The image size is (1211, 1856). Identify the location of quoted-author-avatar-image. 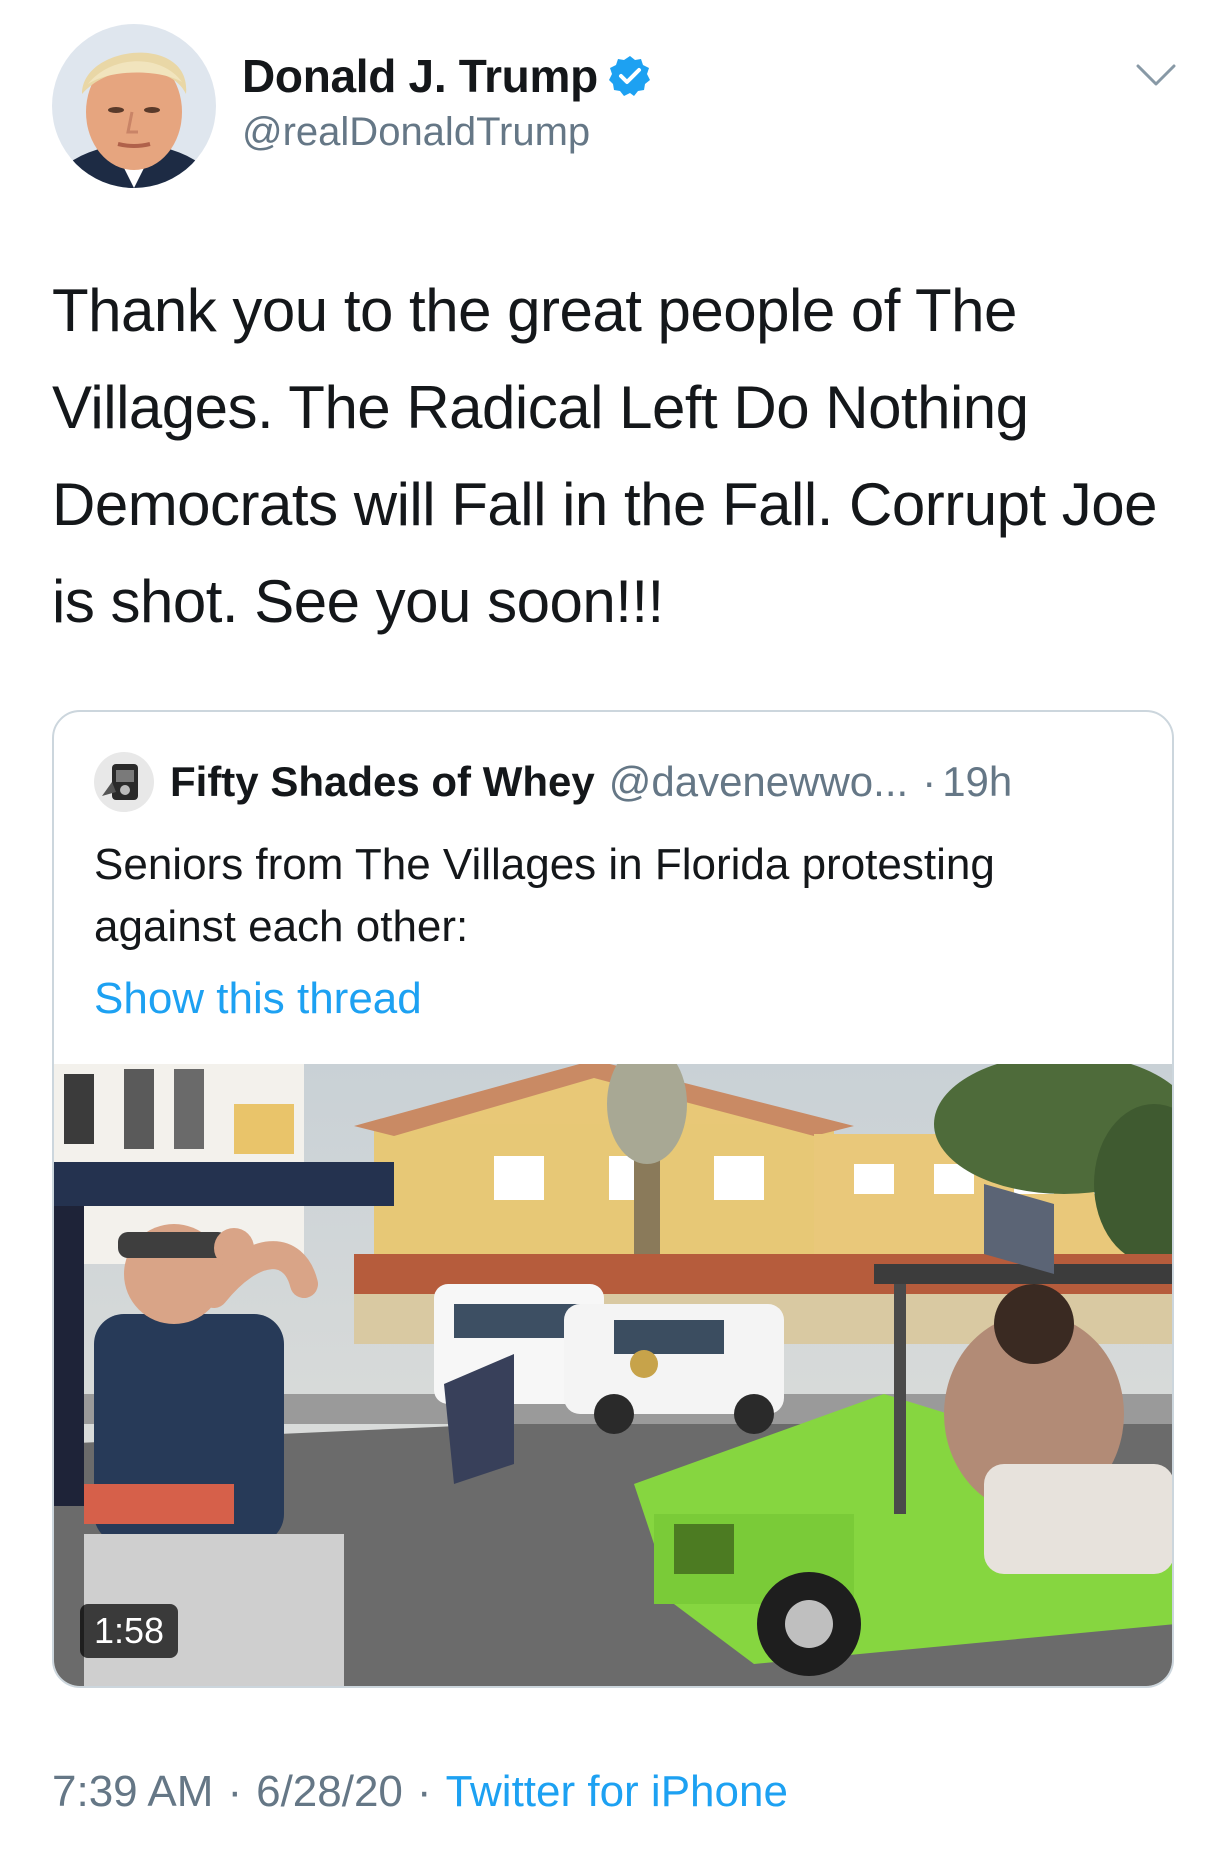
(124, 782).